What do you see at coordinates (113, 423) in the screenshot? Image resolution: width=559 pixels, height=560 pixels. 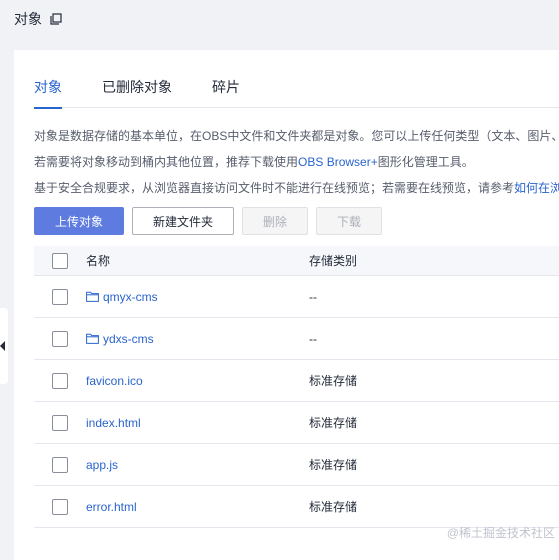 I see `object-name-link: index.html` at bounding box center [113, 423].